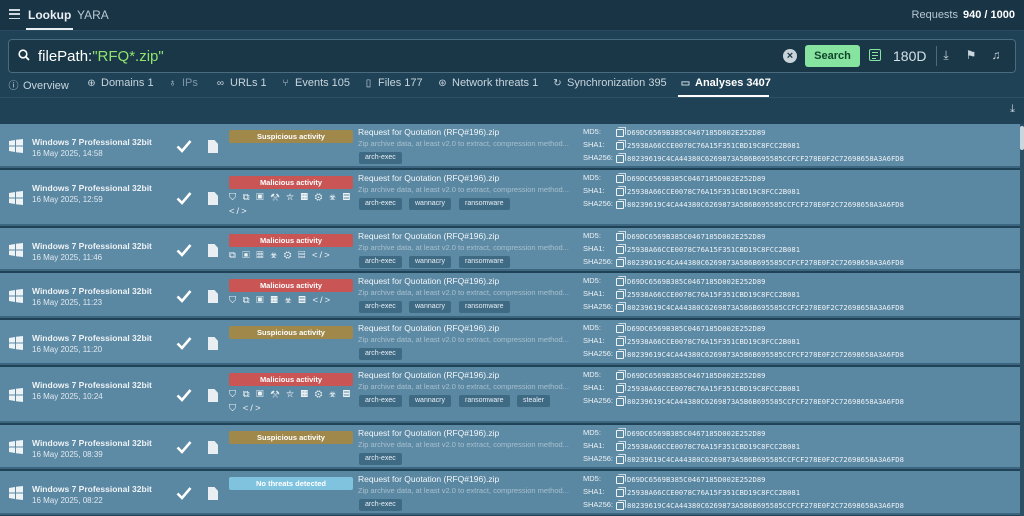  I want to click on filter-icon, so click(875, 55).